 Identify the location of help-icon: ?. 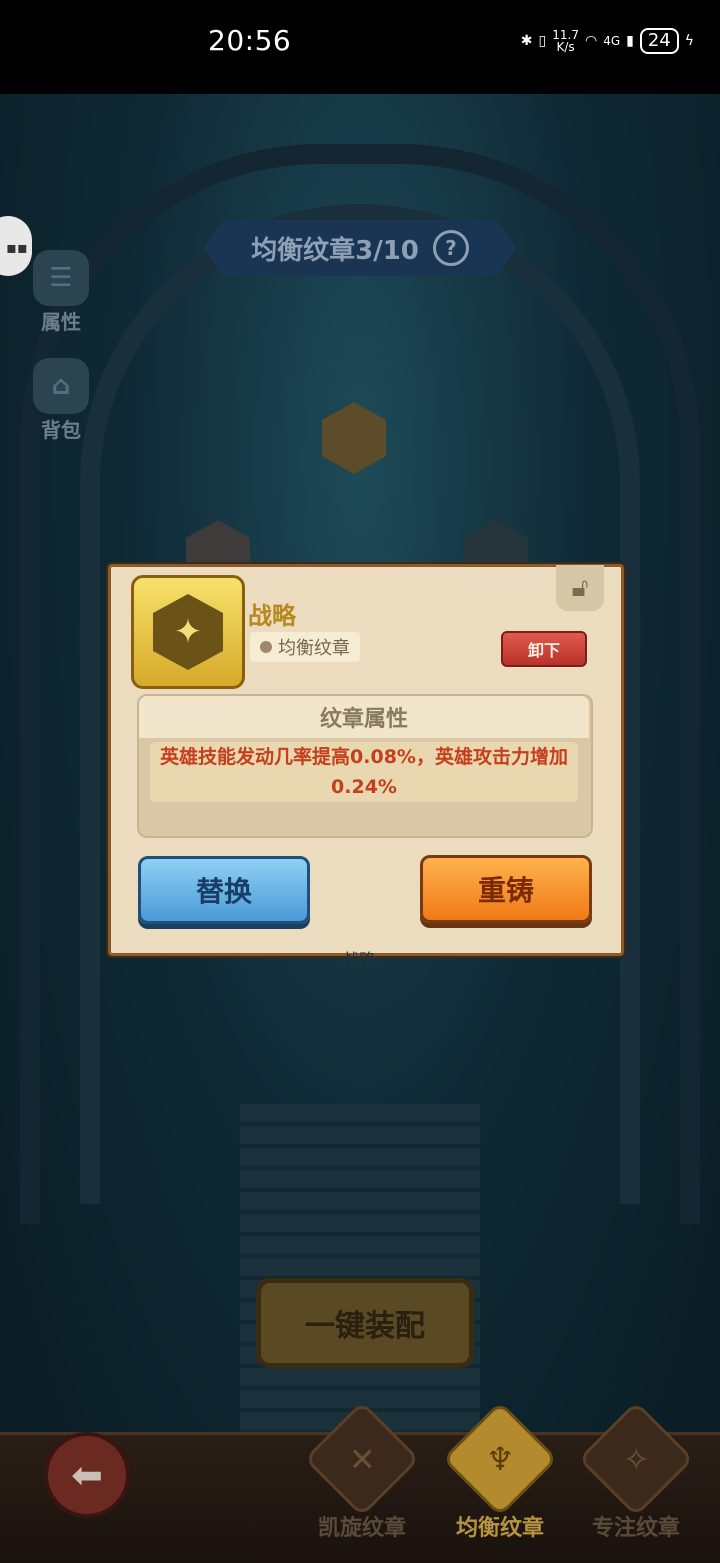
(450, 248).